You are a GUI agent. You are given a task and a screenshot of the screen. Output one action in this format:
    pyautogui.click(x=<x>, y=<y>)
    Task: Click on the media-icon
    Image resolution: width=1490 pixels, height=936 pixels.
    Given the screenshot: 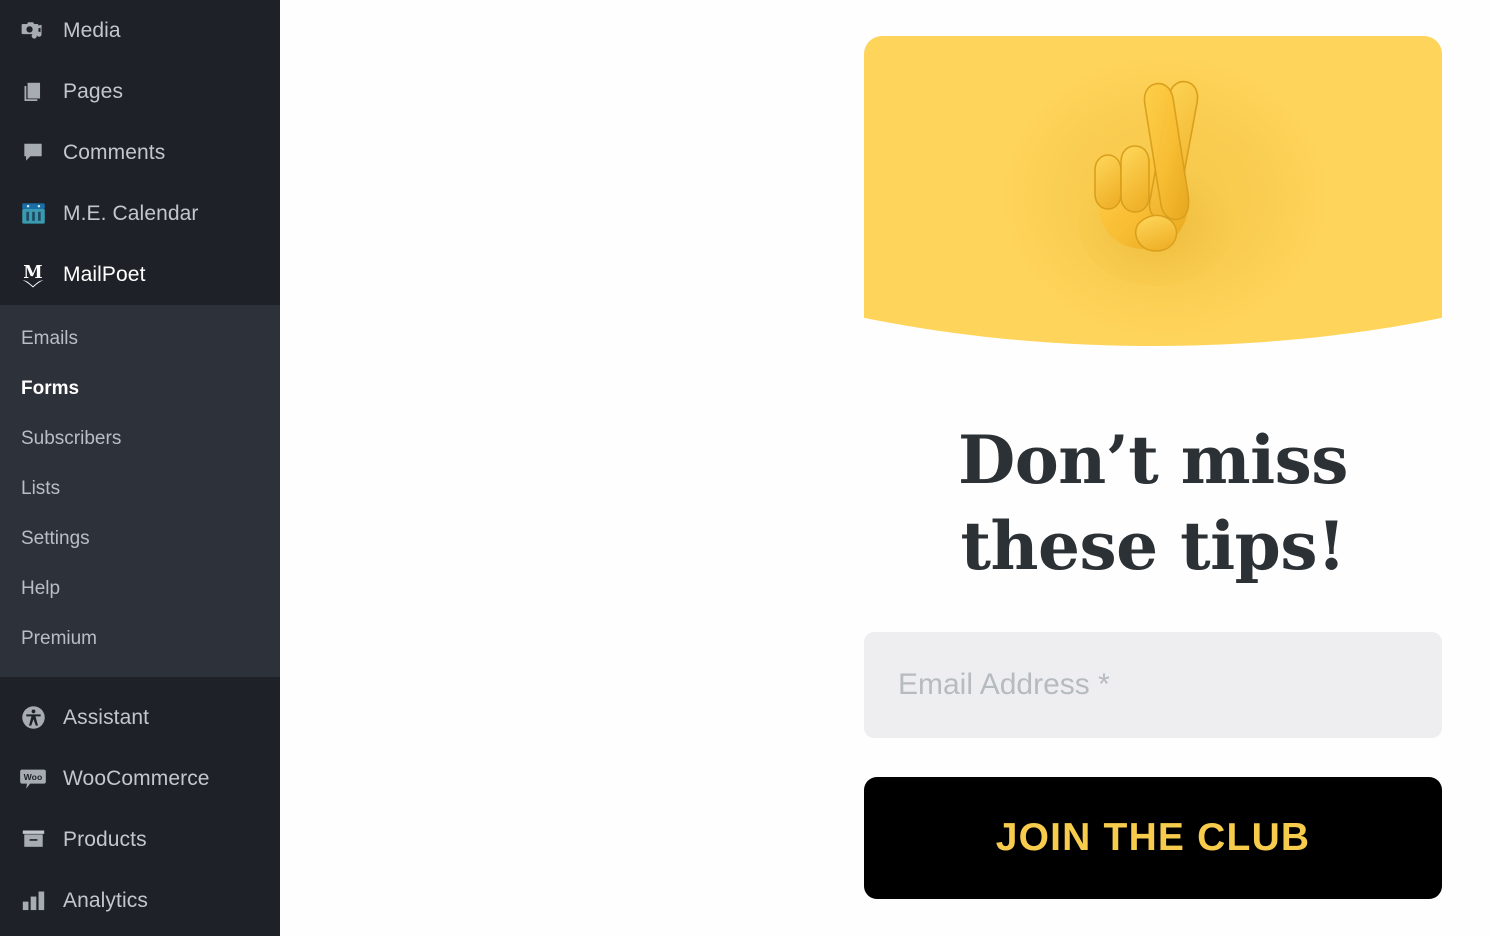 What is the action you would take?
    pyautogui.click(x=33, y=31)
    